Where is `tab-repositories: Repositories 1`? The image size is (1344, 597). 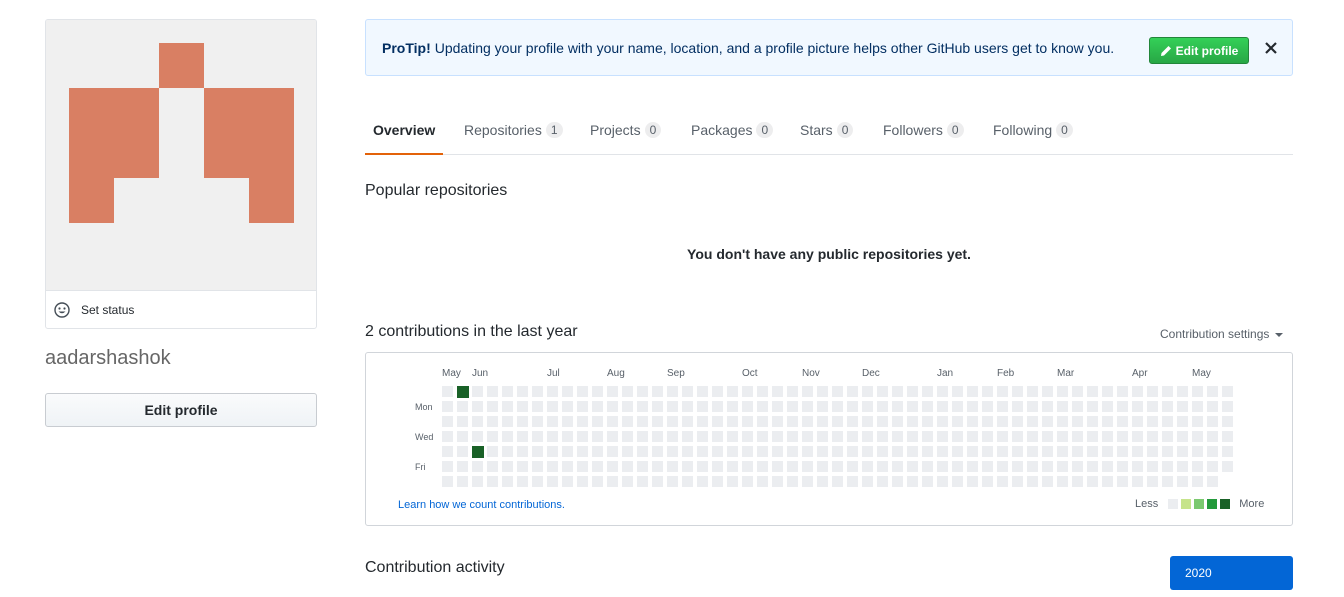 tab-repositories: Repositories 1 is located at coordinates (513, 130).